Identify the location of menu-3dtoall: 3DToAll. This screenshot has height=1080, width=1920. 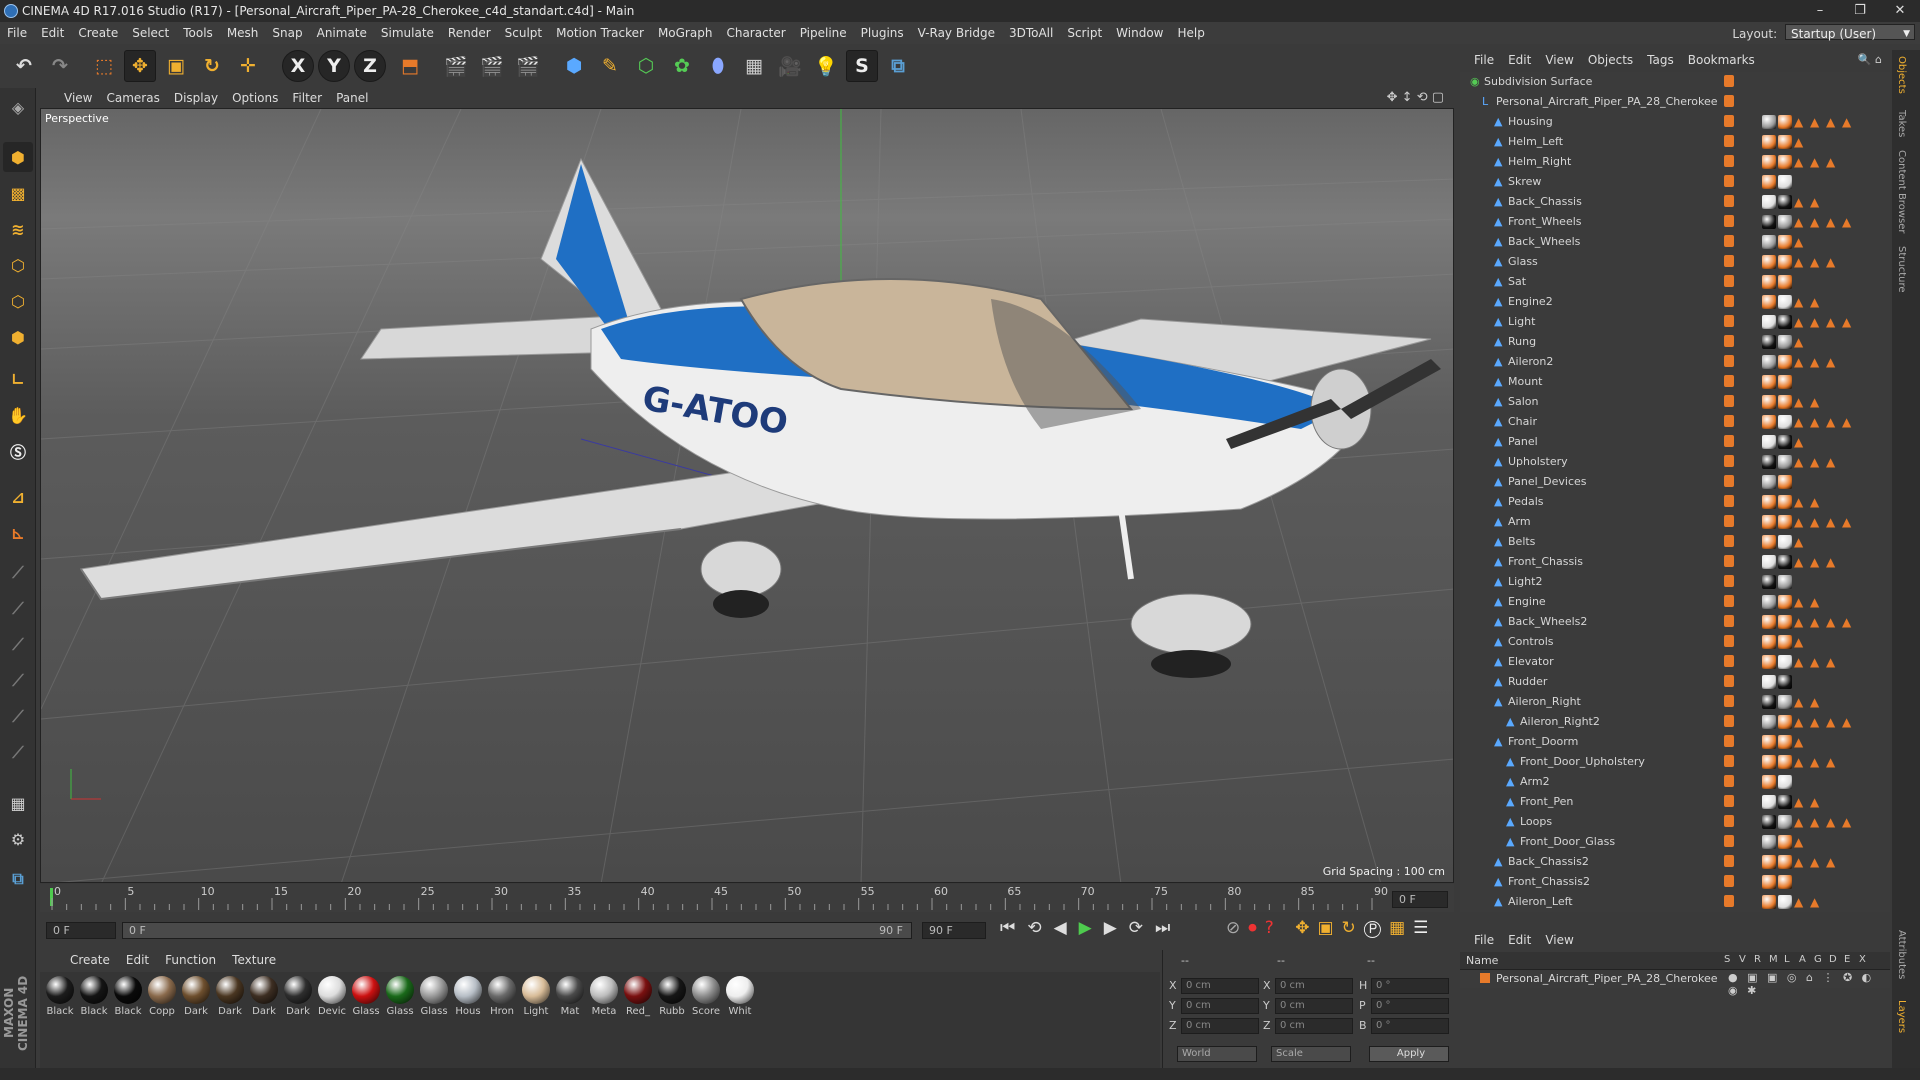
(1031, 33).